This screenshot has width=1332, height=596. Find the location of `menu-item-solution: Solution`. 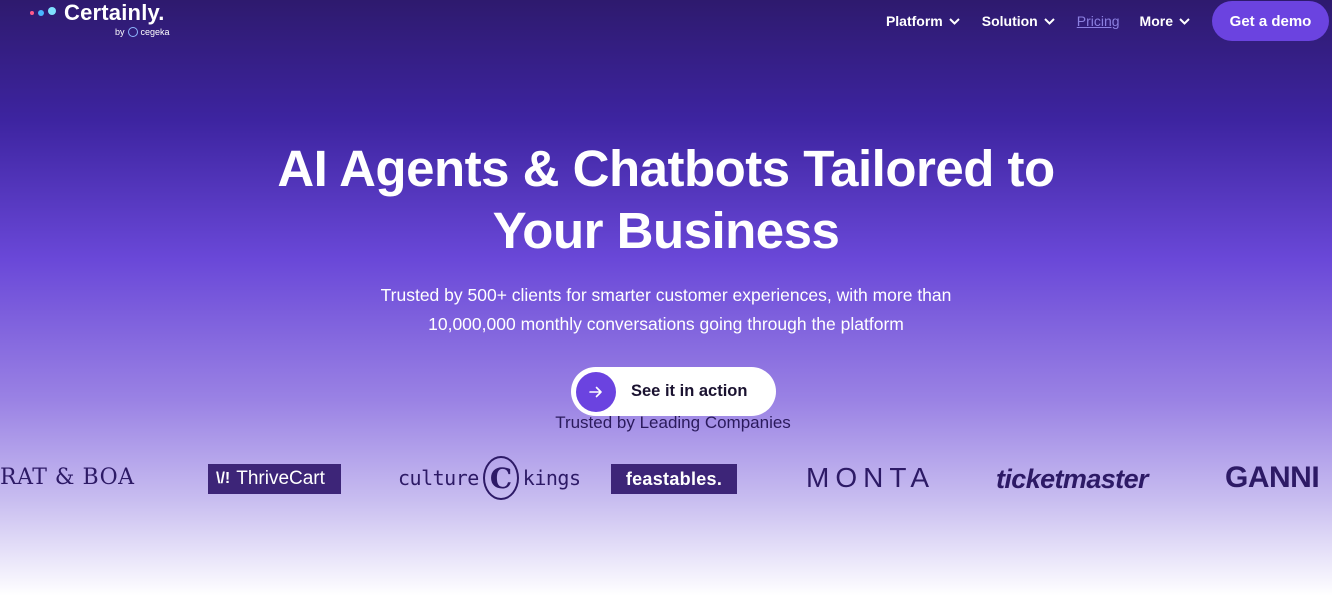

menu-item-solution: Solution is located at coordinates (1018, 21).